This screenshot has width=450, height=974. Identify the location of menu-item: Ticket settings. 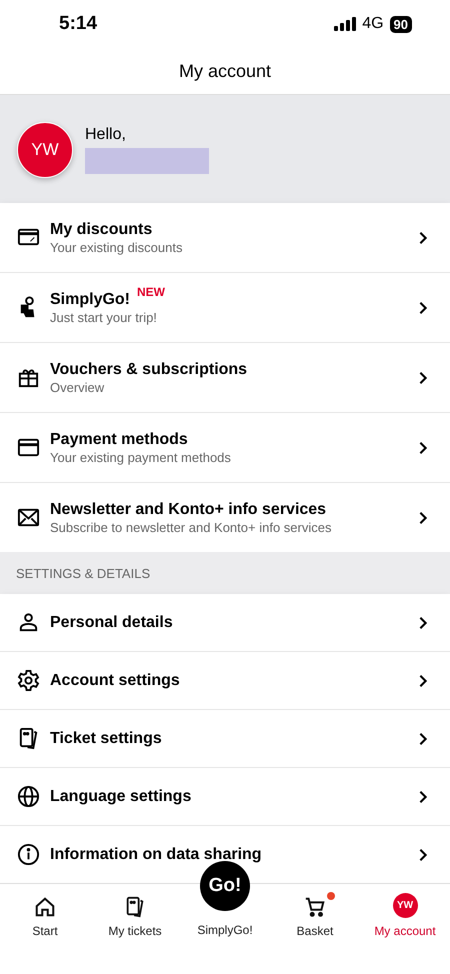
(225, 739).